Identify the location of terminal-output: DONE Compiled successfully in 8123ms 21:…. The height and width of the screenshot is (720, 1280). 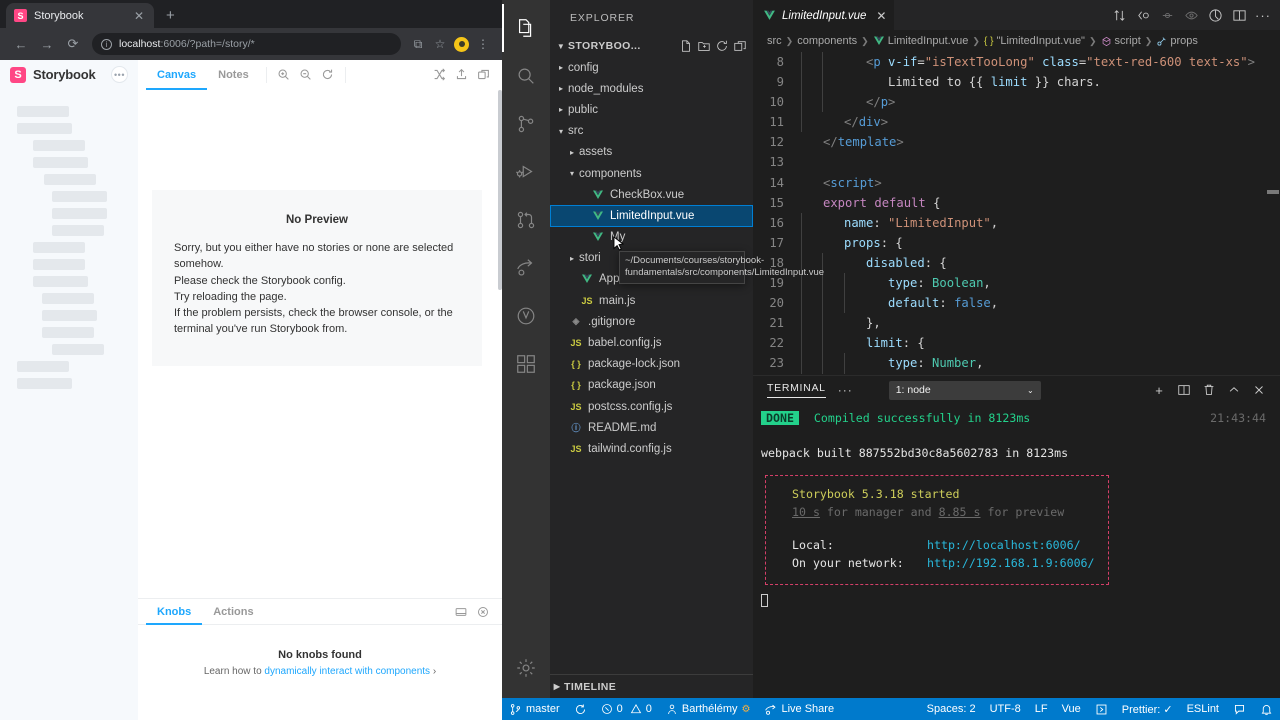
(1016, 507).